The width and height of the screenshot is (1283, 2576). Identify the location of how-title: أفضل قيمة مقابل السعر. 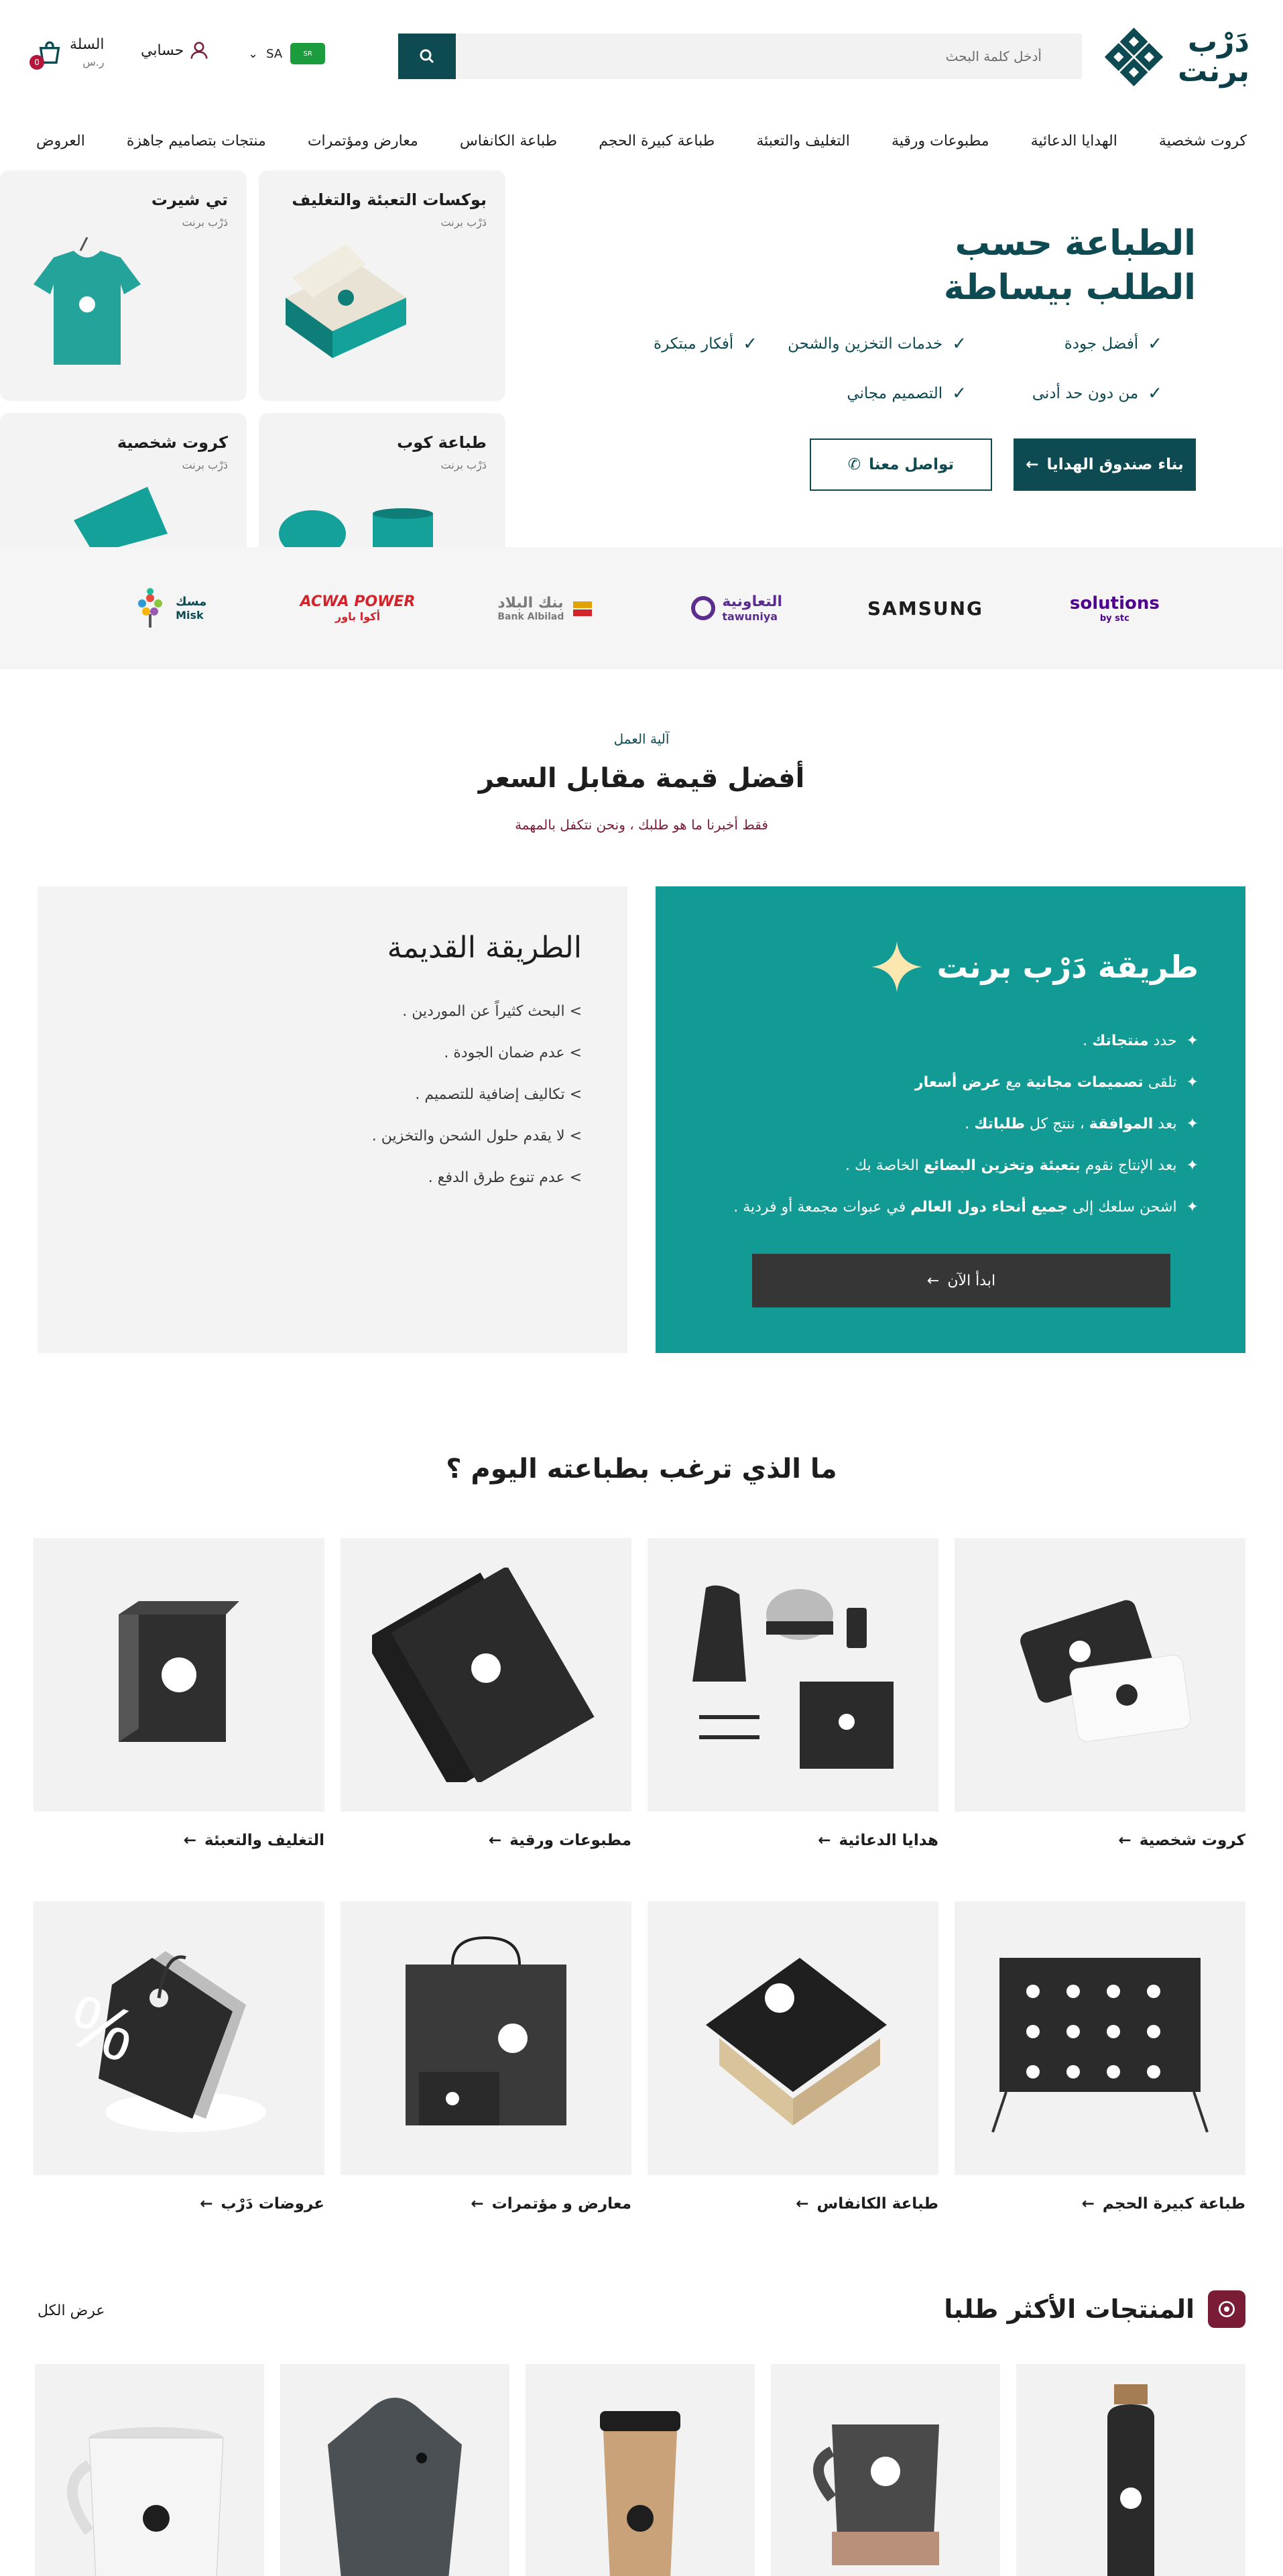
(641, 778).